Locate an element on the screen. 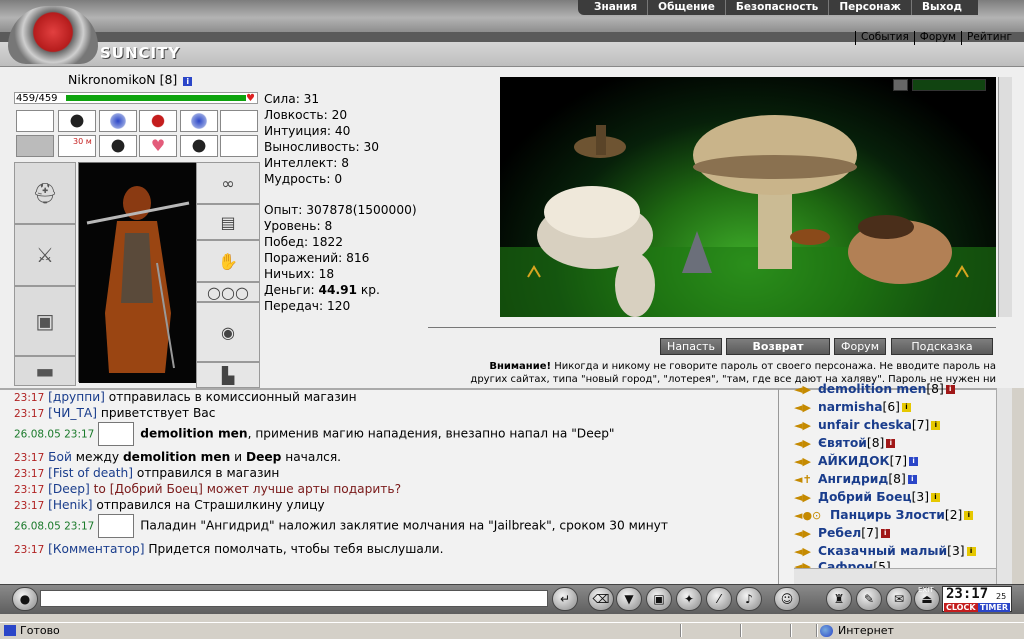 This screenshot has width=1024, height=639. clear-icon: ⌫ is located at coordinates (601, 599).